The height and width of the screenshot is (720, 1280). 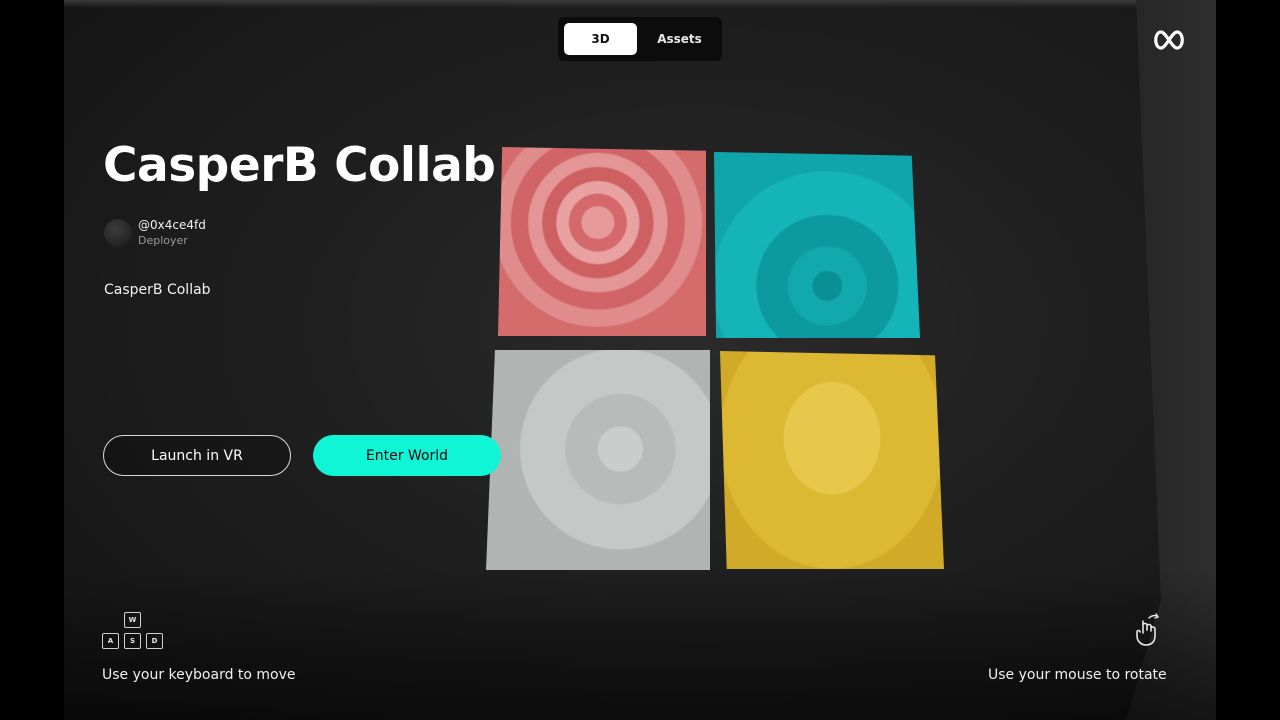 I want to click on artwork-grey, so click(x=598, y=460).